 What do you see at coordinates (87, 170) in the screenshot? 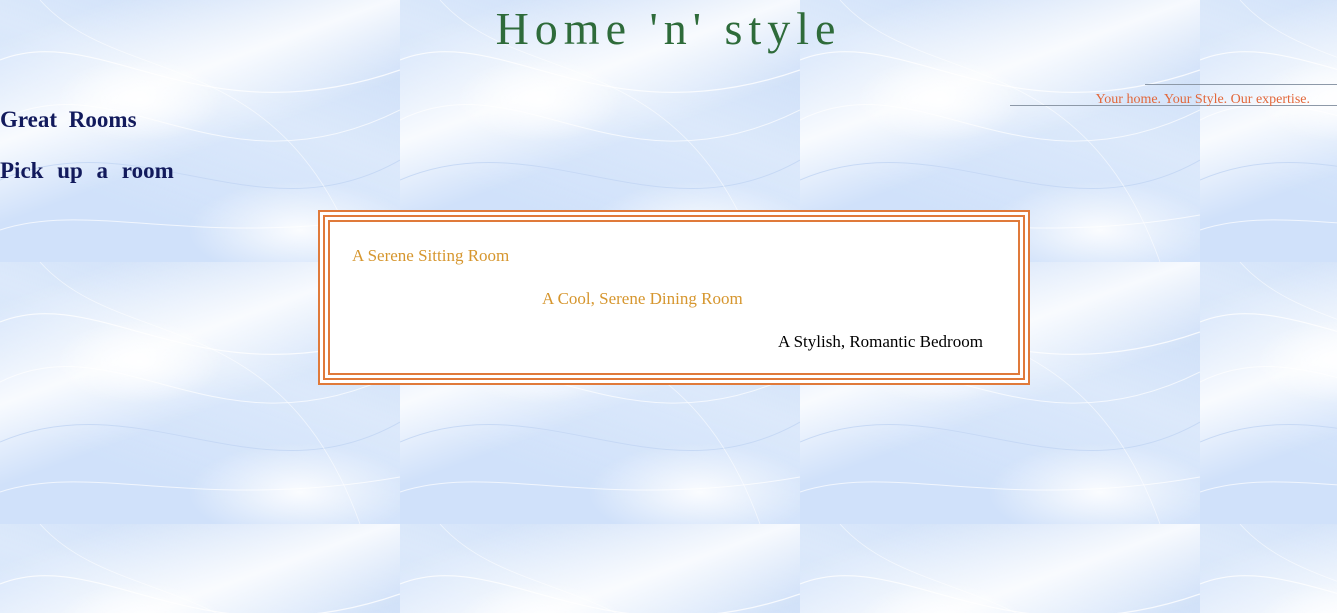
I see `pick-room-heading: Pick up a room` at bounding box center [87, 170].